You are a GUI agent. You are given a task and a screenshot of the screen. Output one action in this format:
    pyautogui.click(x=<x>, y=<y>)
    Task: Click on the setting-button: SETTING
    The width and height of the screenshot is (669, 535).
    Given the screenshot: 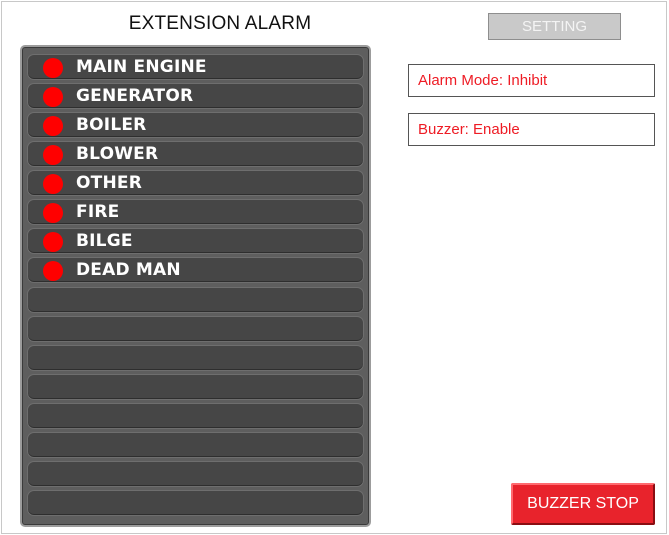 What is the action you would take?
    pyautogui.click(x=554, y=26)
    